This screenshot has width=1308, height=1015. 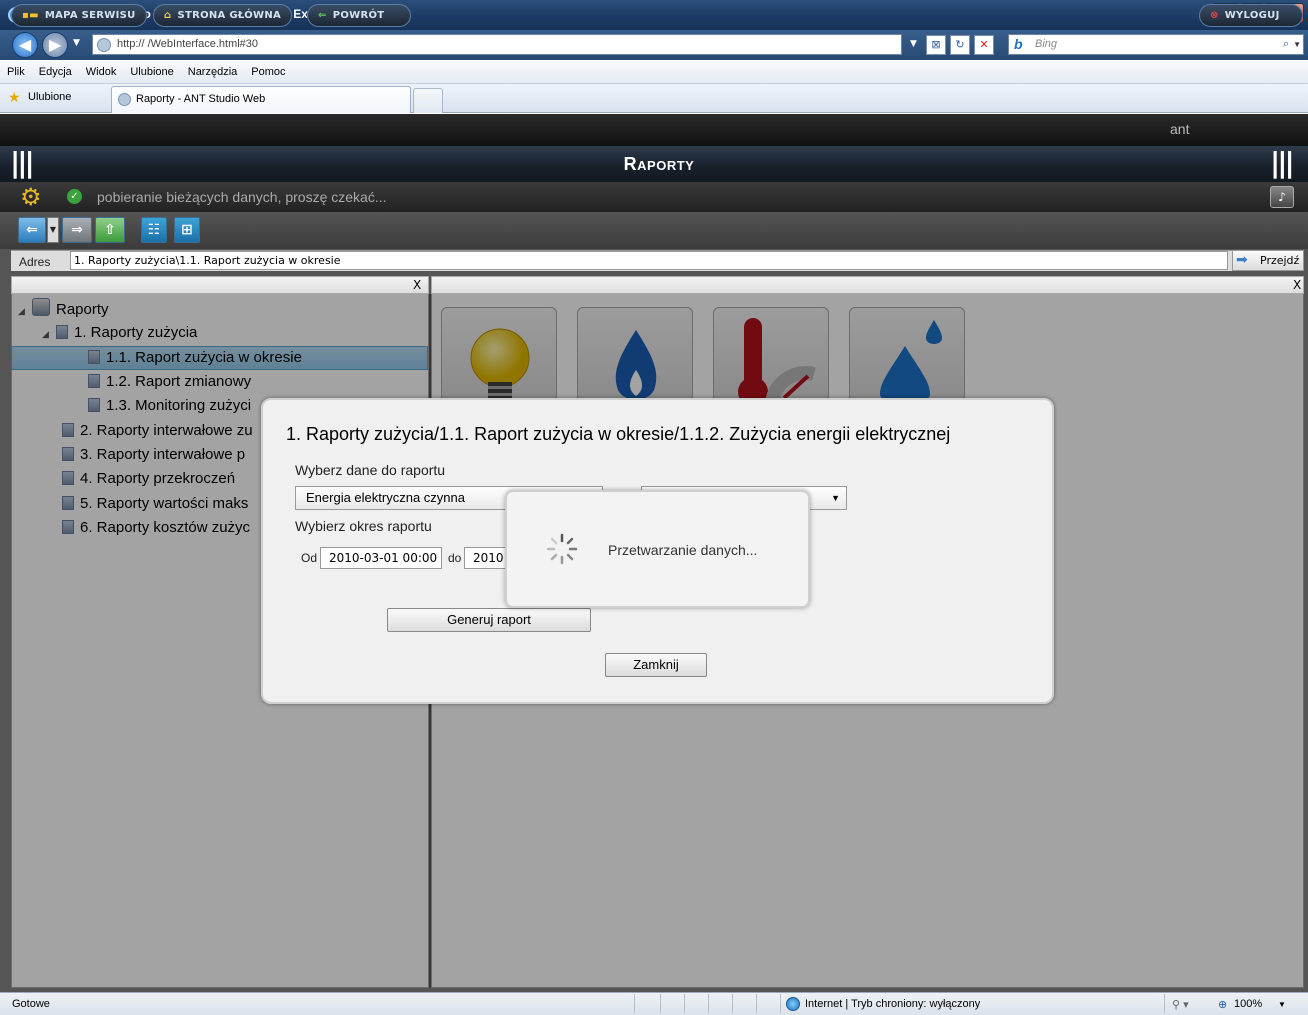 What do you see at coordinates (74, 196) in the screenshot?
I see `status-ok-icon: ✓` at bounding box center [74, 196].